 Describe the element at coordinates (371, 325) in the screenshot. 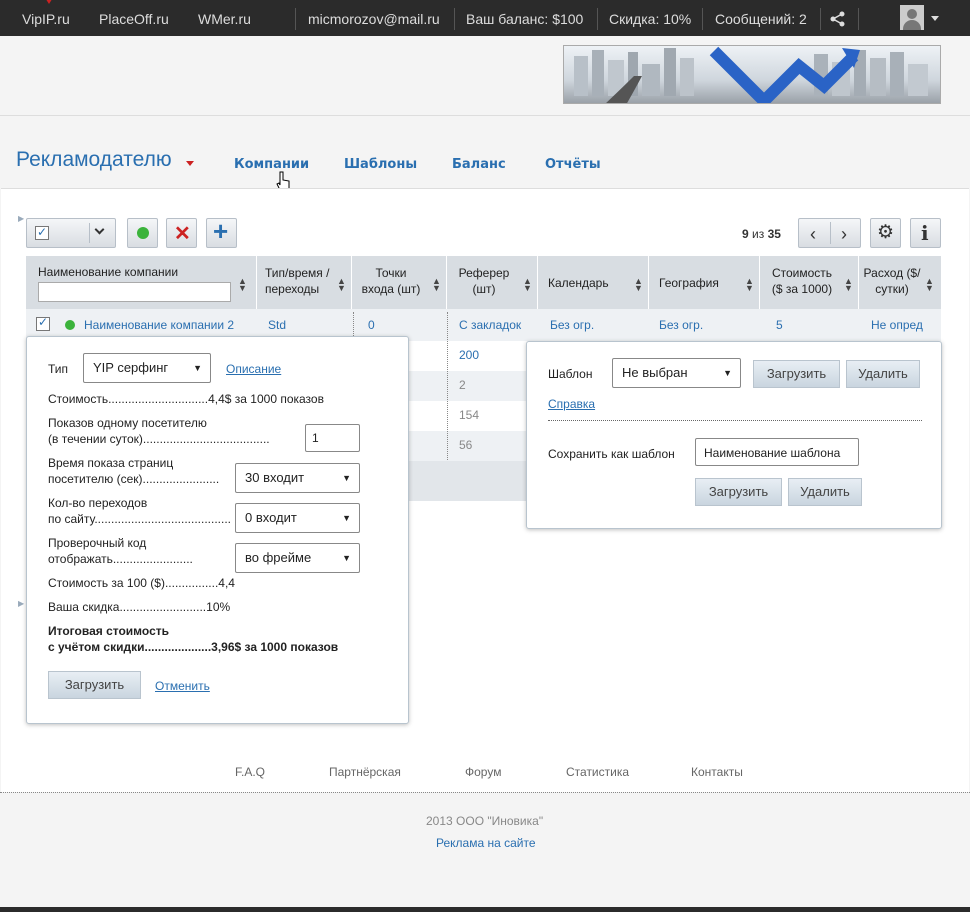

I see `cell-points: 0` at that location.